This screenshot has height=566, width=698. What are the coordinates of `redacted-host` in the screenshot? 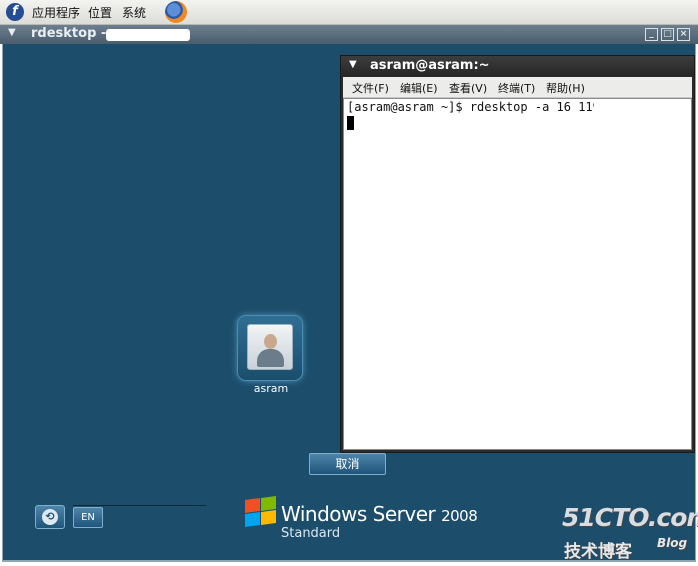 It's located at (148, 35).